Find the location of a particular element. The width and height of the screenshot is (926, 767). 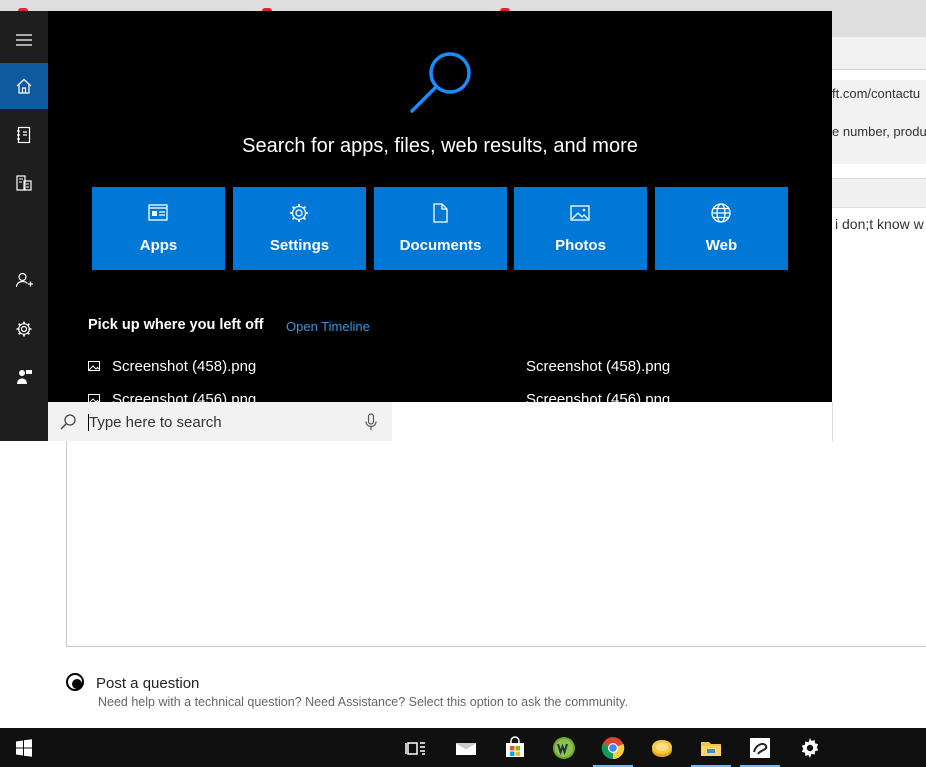

settings-gear-icon is located at coordinates (810, 747).